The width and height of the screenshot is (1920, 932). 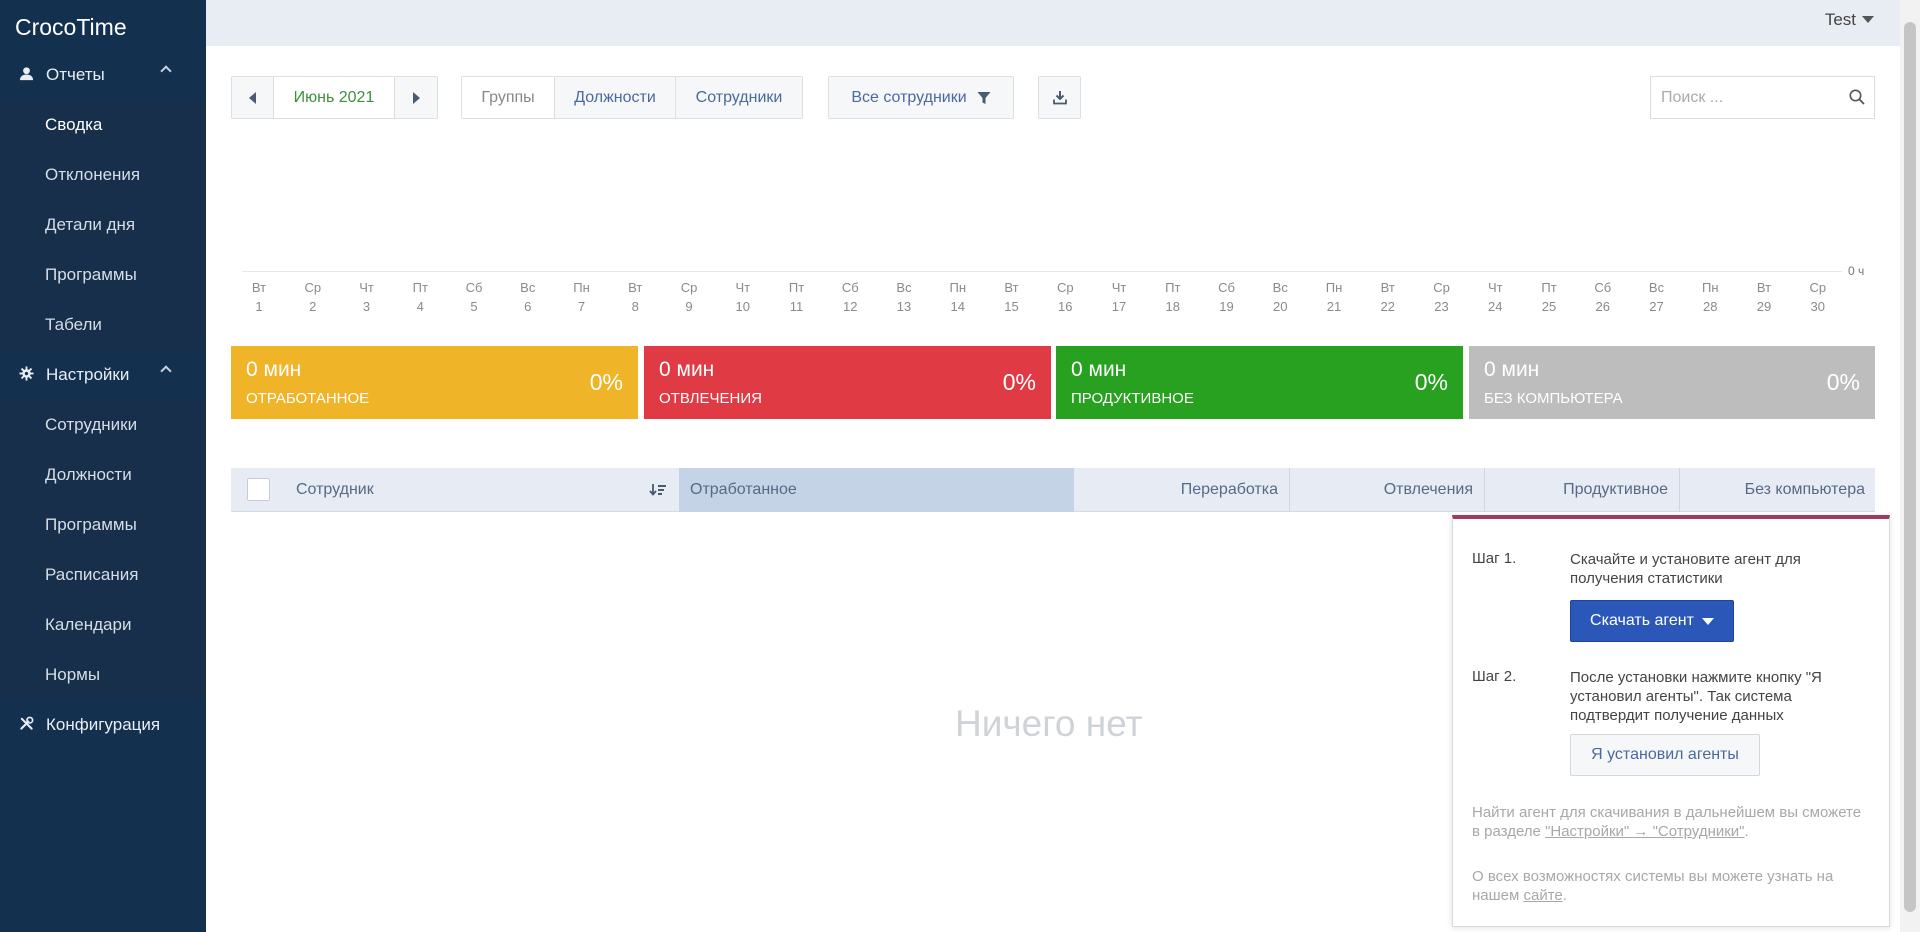 I want to click on day-number: 10, so click(x=742, y=306).